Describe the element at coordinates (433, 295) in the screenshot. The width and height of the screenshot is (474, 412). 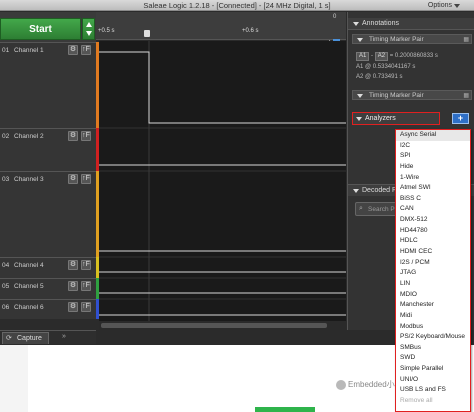
I see `analyzer-menu-item: MDIO` at that location.